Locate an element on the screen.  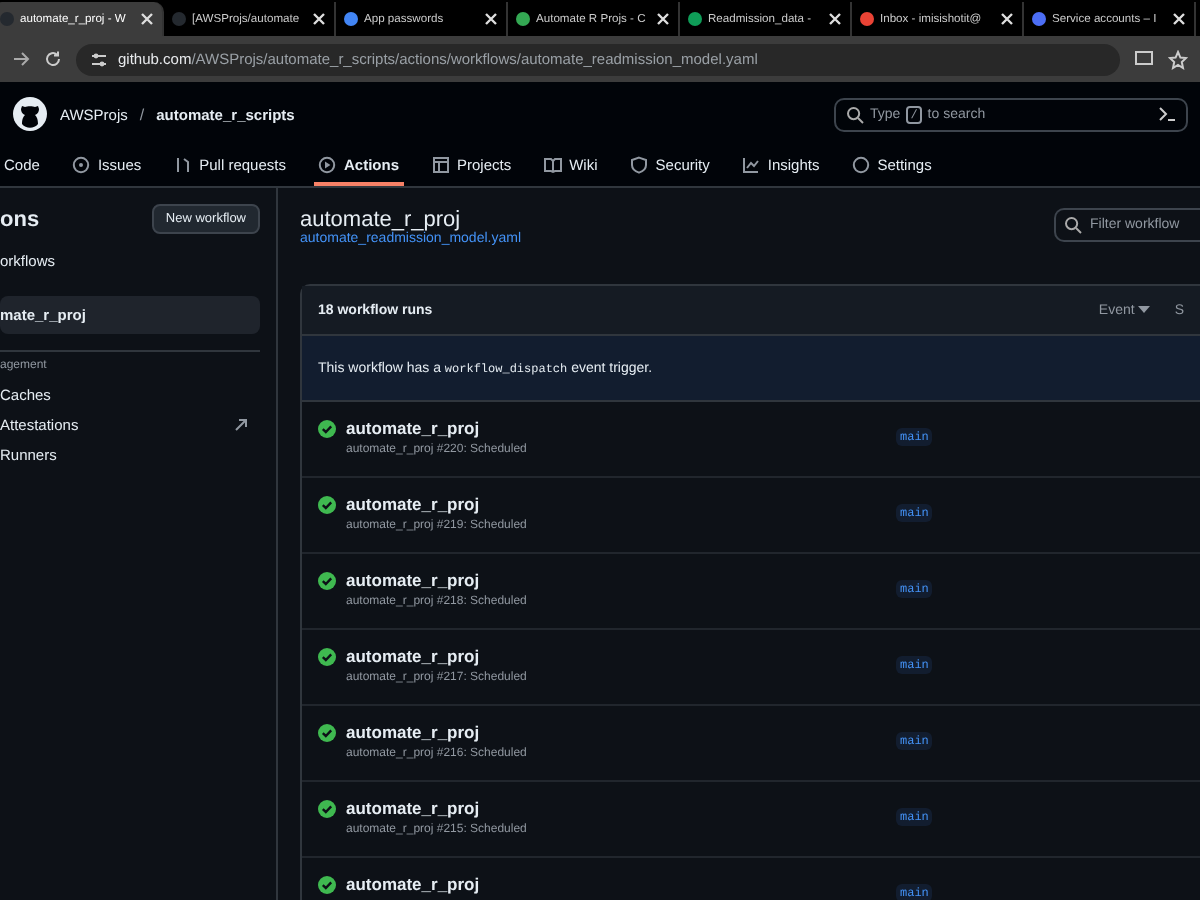
workflow-title: automate_r_proj is located at coordinates (380, 220).